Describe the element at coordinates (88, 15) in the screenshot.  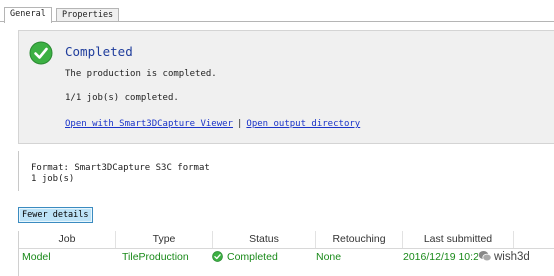
I see `tab-properties: Properties` at that location.